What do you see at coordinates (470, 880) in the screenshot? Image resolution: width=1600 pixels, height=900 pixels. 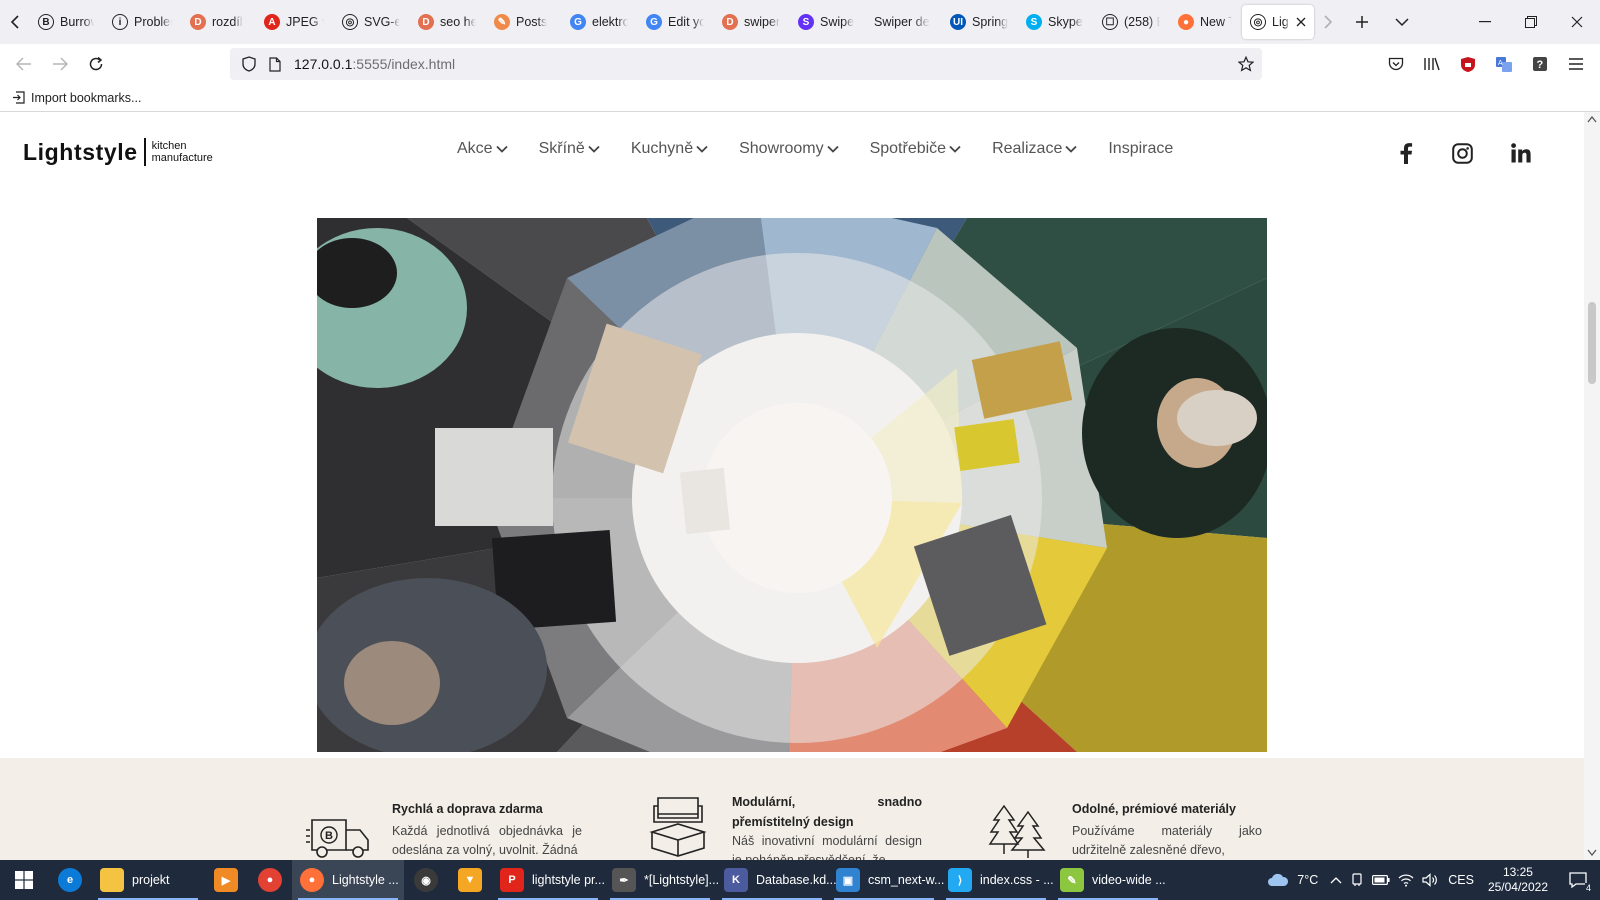 I see `taskbar-app: ▼` at bounding box center [470, 880].